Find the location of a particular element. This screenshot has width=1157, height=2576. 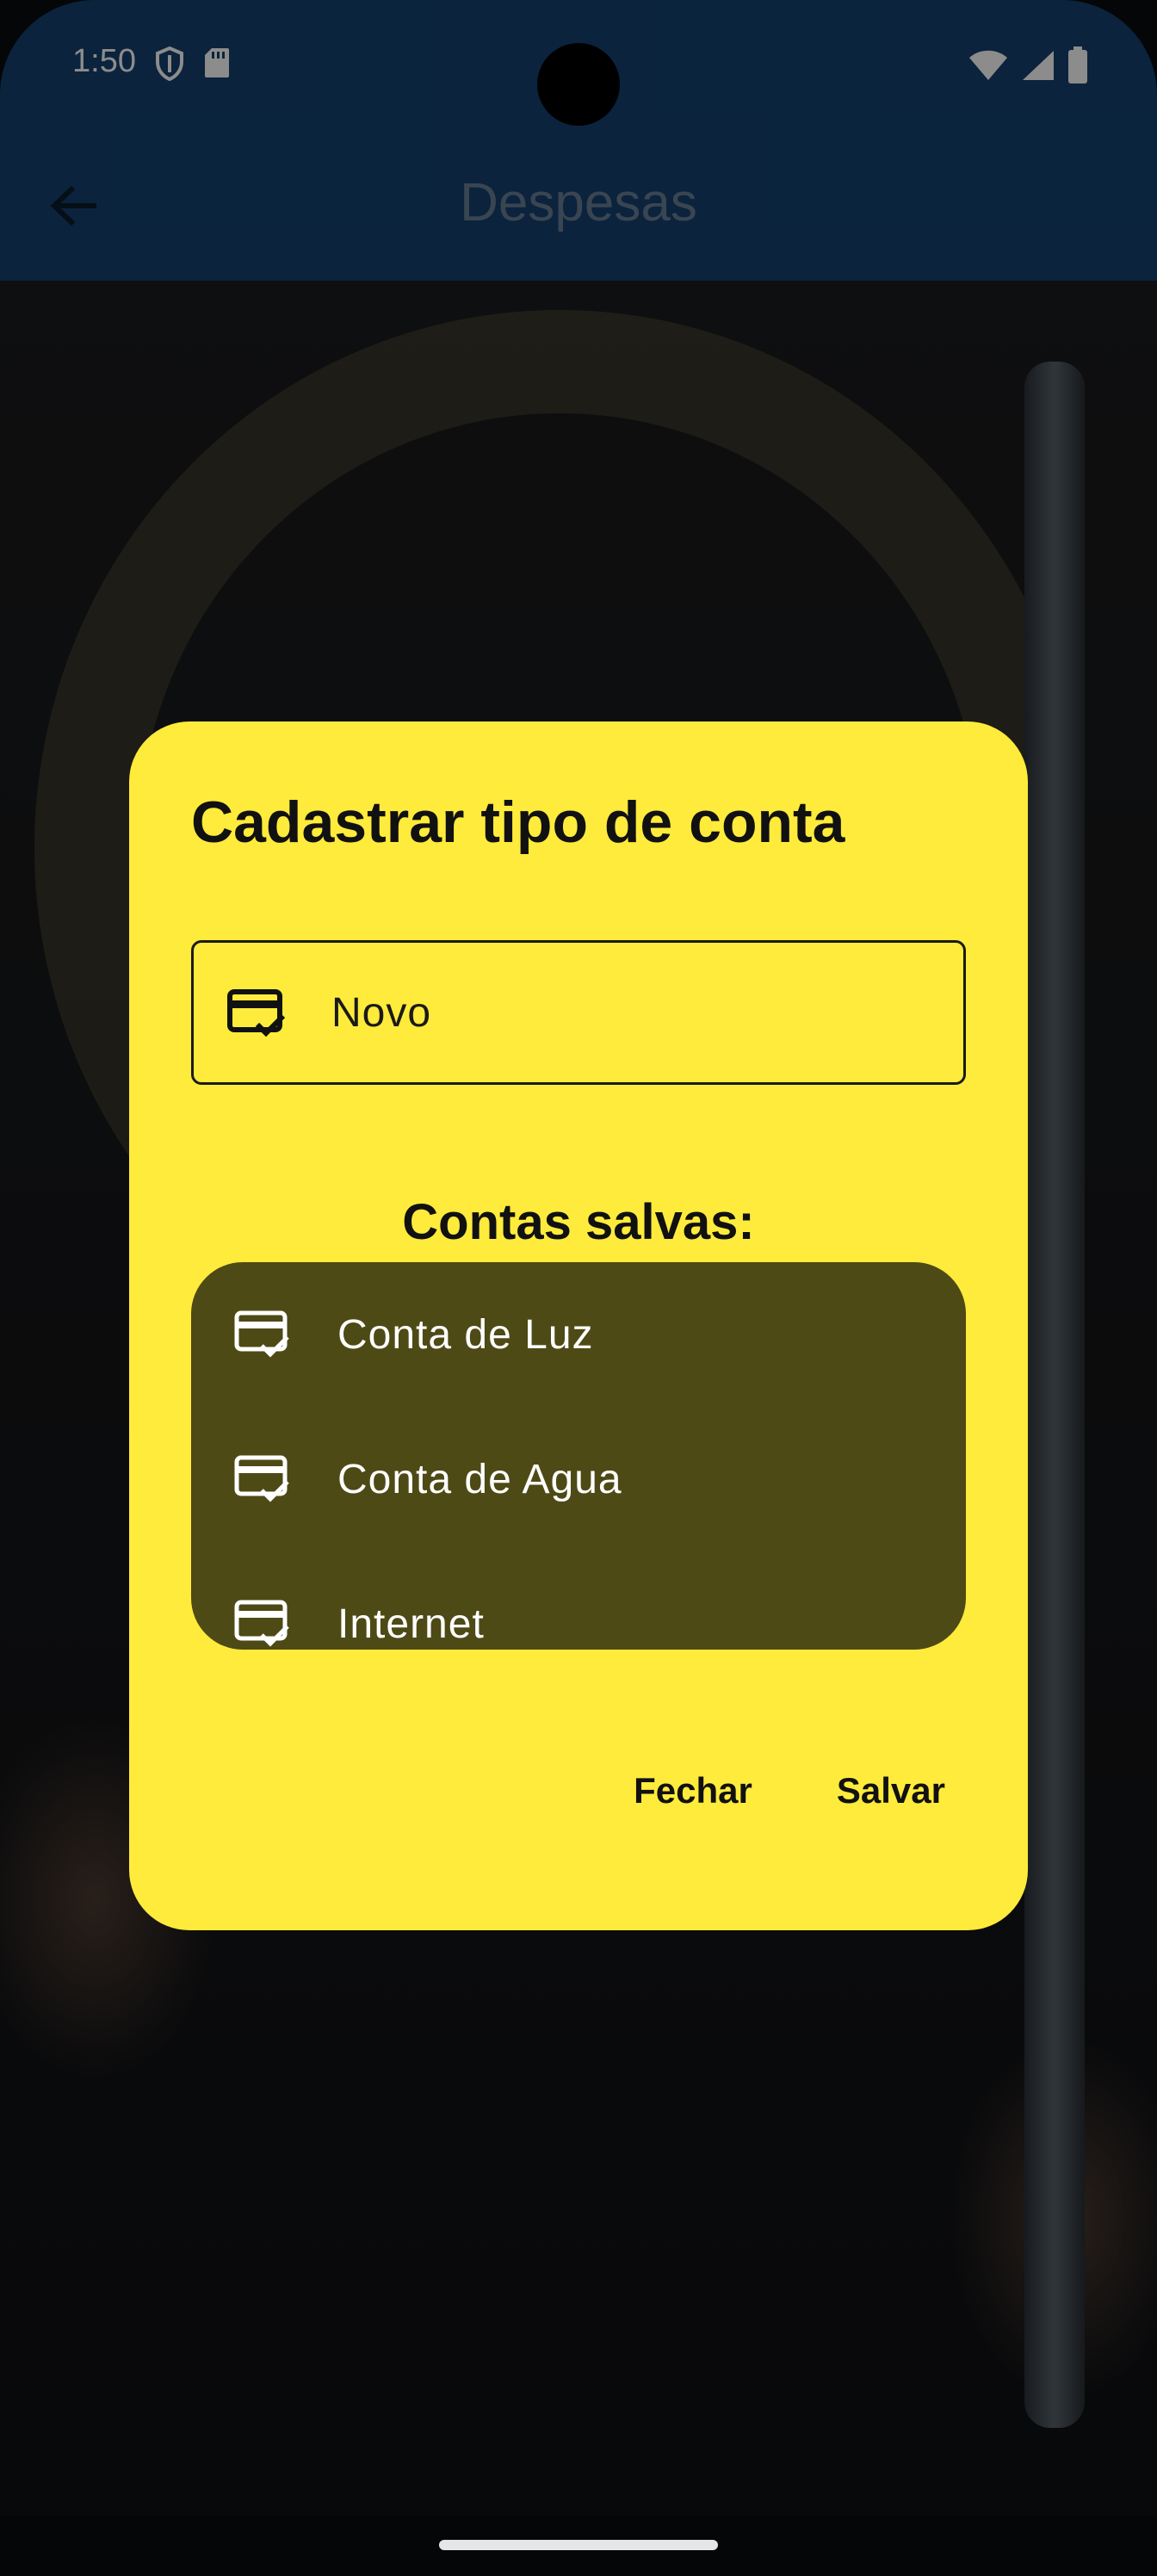

list-item: Conta de Luz is located at coordinates (579, 1334).